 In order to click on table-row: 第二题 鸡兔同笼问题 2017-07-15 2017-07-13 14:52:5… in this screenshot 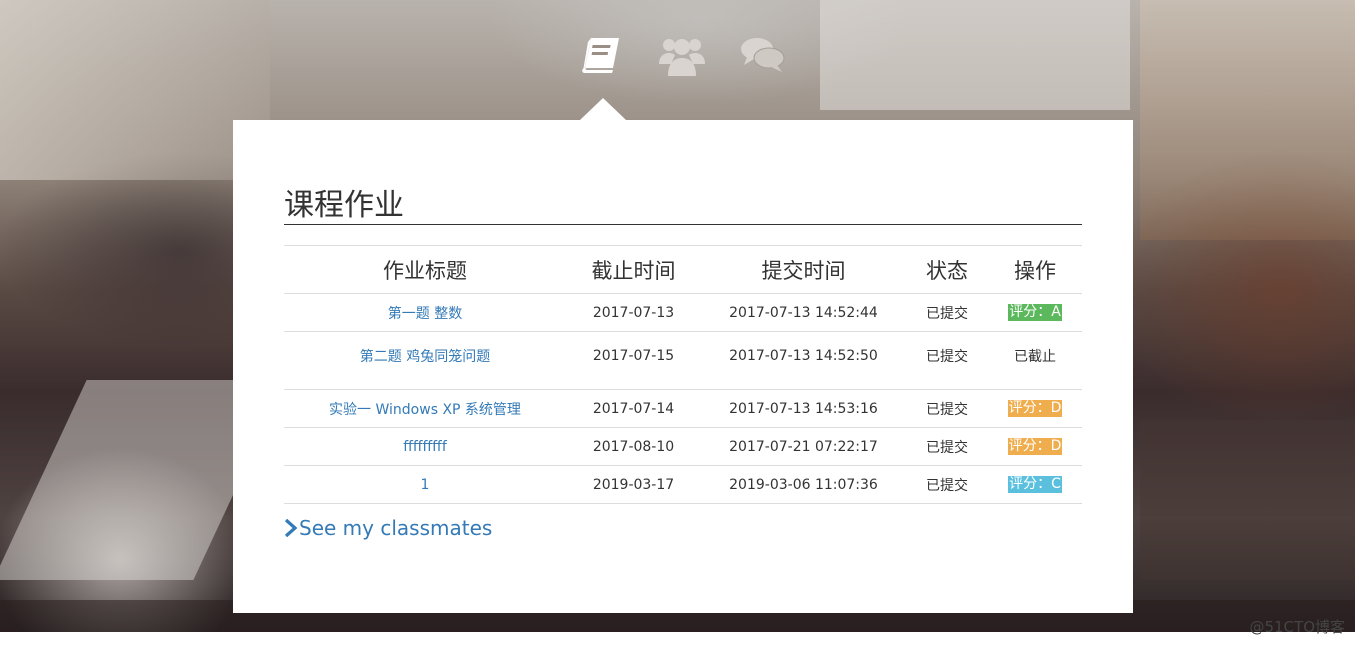, I will do `click(683, 360)`.